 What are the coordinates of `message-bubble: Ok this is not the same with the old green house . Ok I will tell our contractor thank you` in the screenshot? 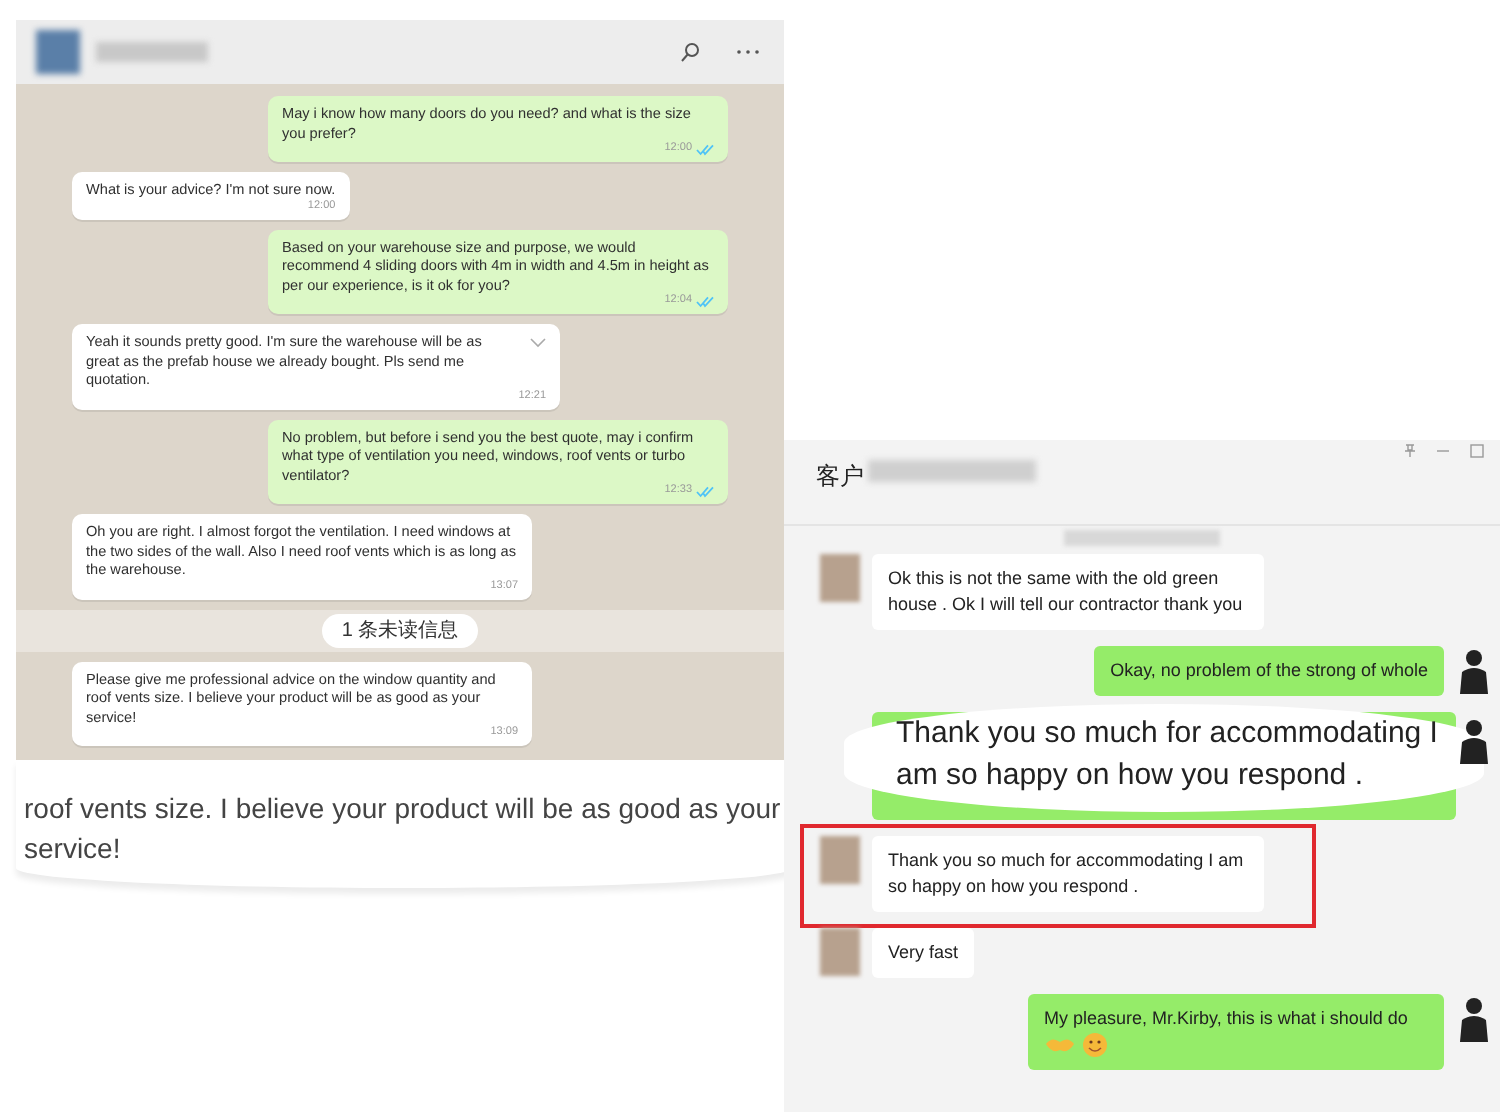 It's located at (1068, 592).